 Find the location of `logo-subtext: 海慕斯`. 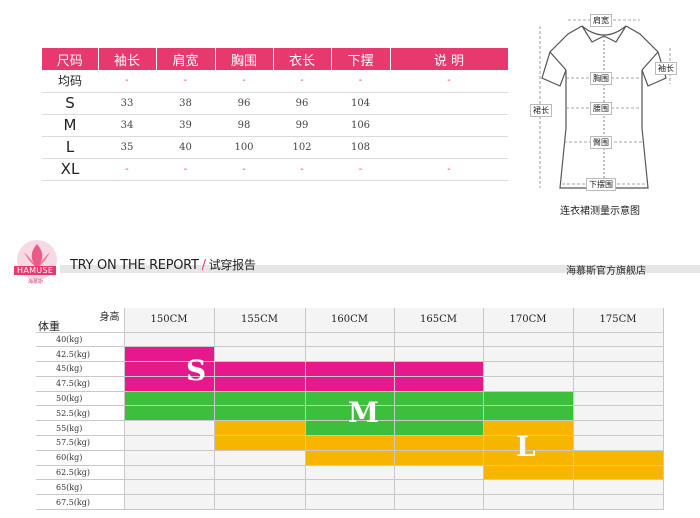

logo-subtext: 海慕斯 is located at coordinates (36, 282).